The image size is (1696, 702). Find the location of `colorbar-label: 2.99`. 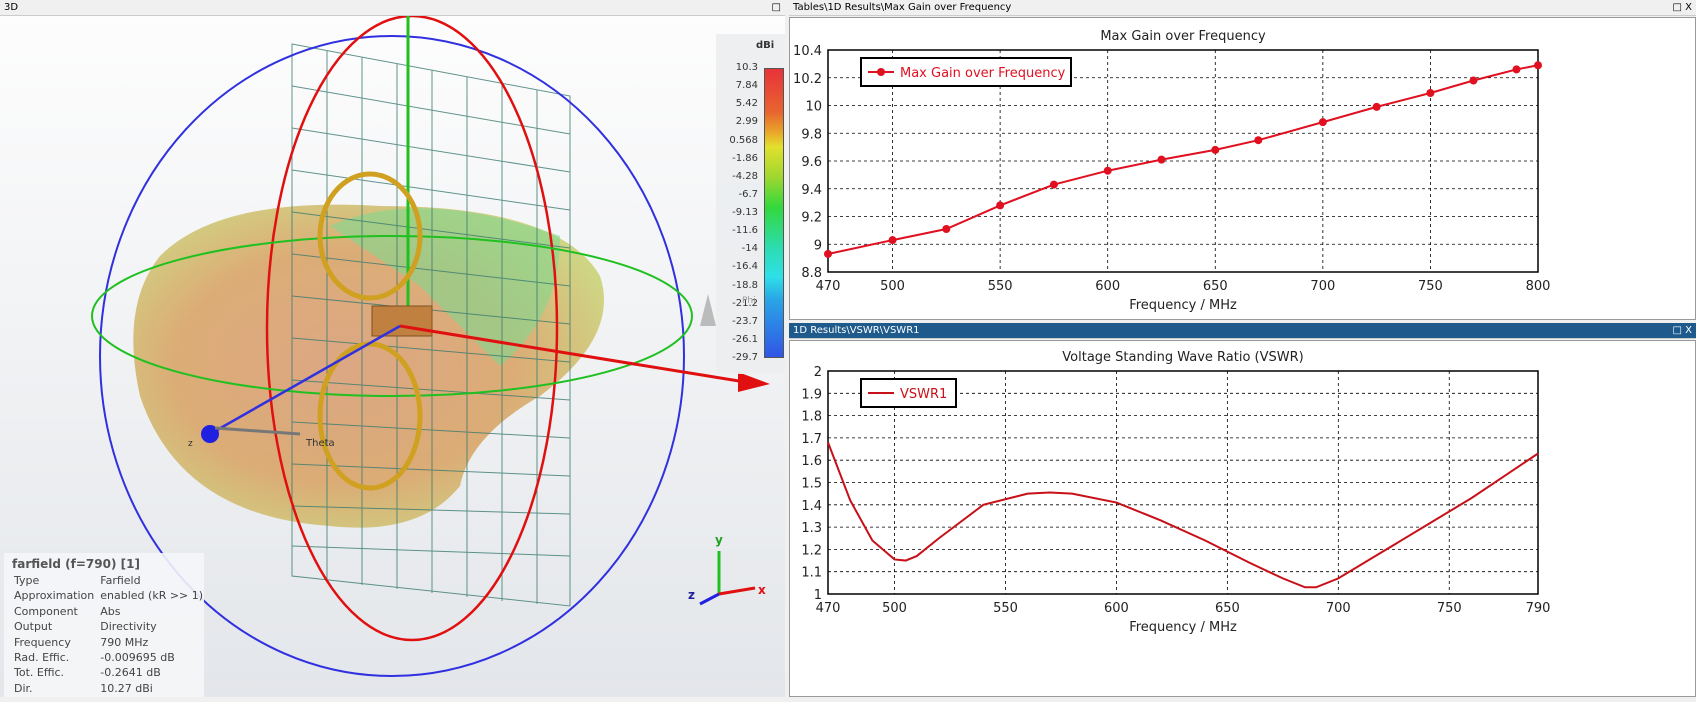

colorbar-label: 2.99 is located at coordinates (746, 122).